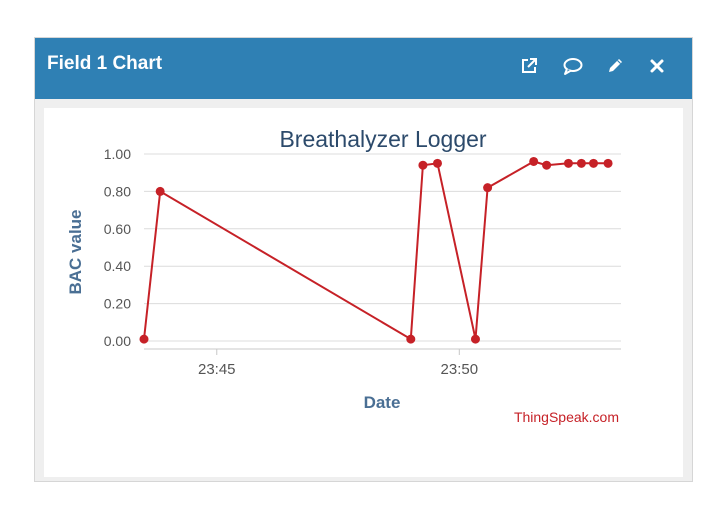  What do you see at coordinates (117, 154) in the screenshot?
I see `y-tick-label: 1.00` at bounding box center [117, 154].